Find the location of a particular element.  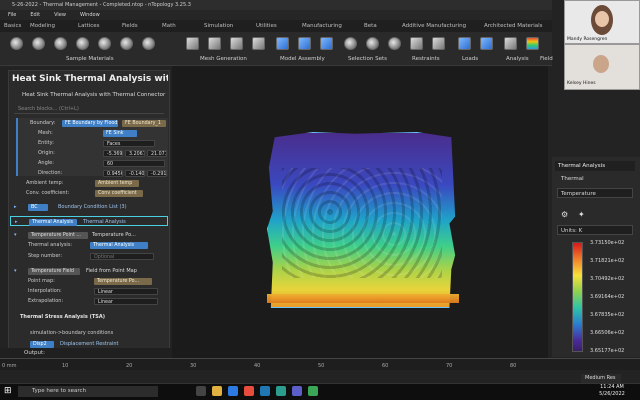

tab-fields: Fields is located at coordinates (130, 26).